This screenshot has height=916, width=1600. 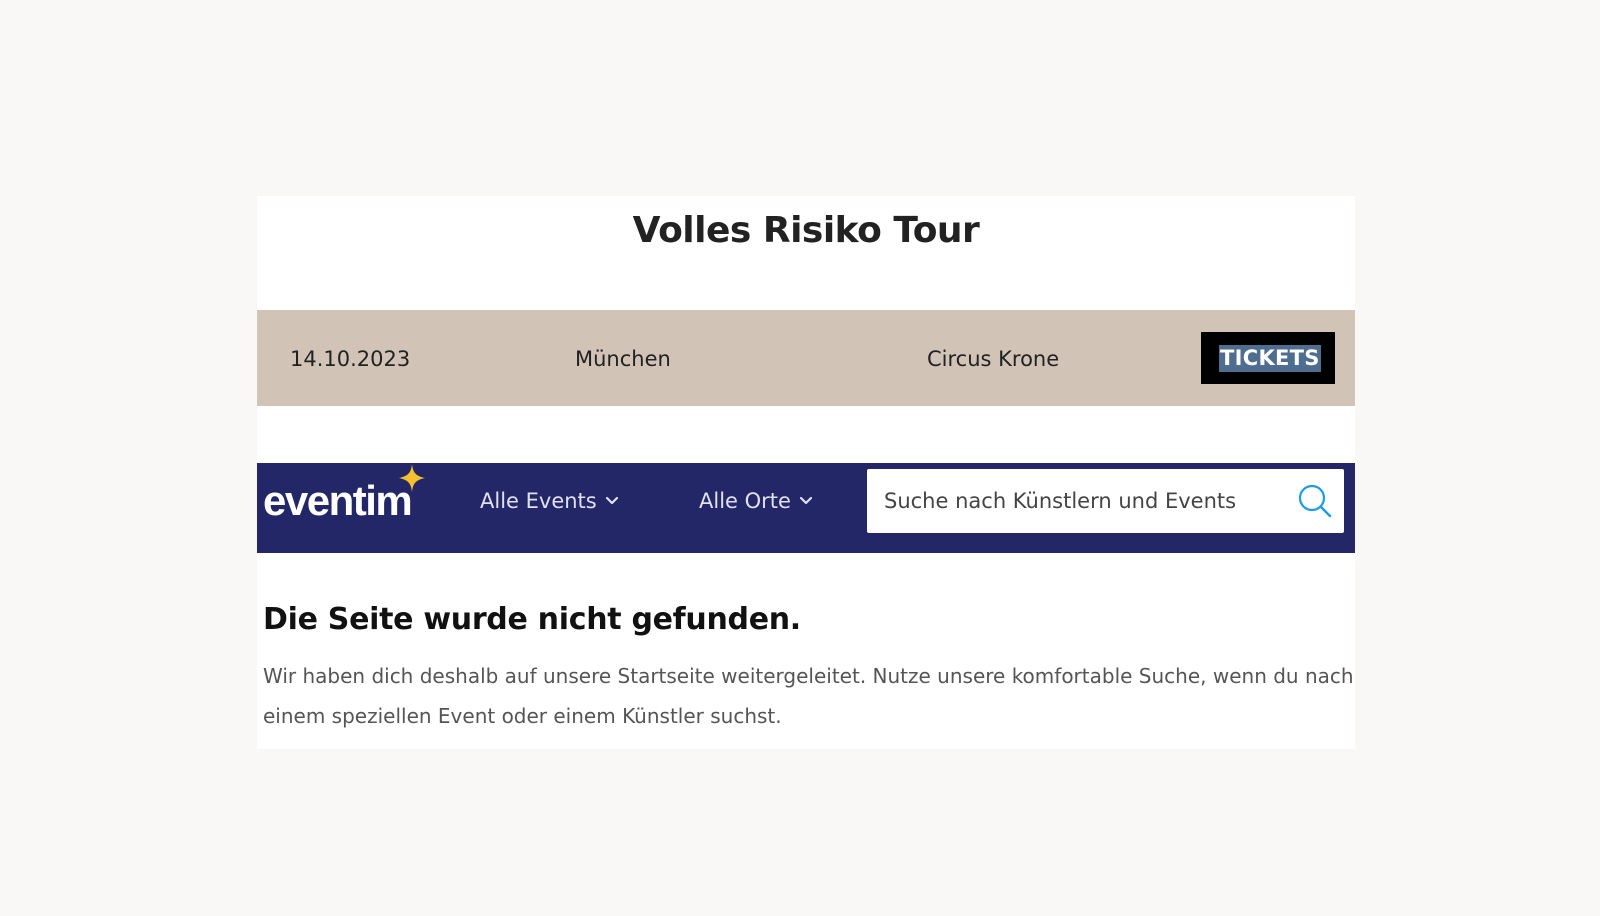 I want to click on tour-title: Volles Risiko Tour, so click(x=806, y=230).